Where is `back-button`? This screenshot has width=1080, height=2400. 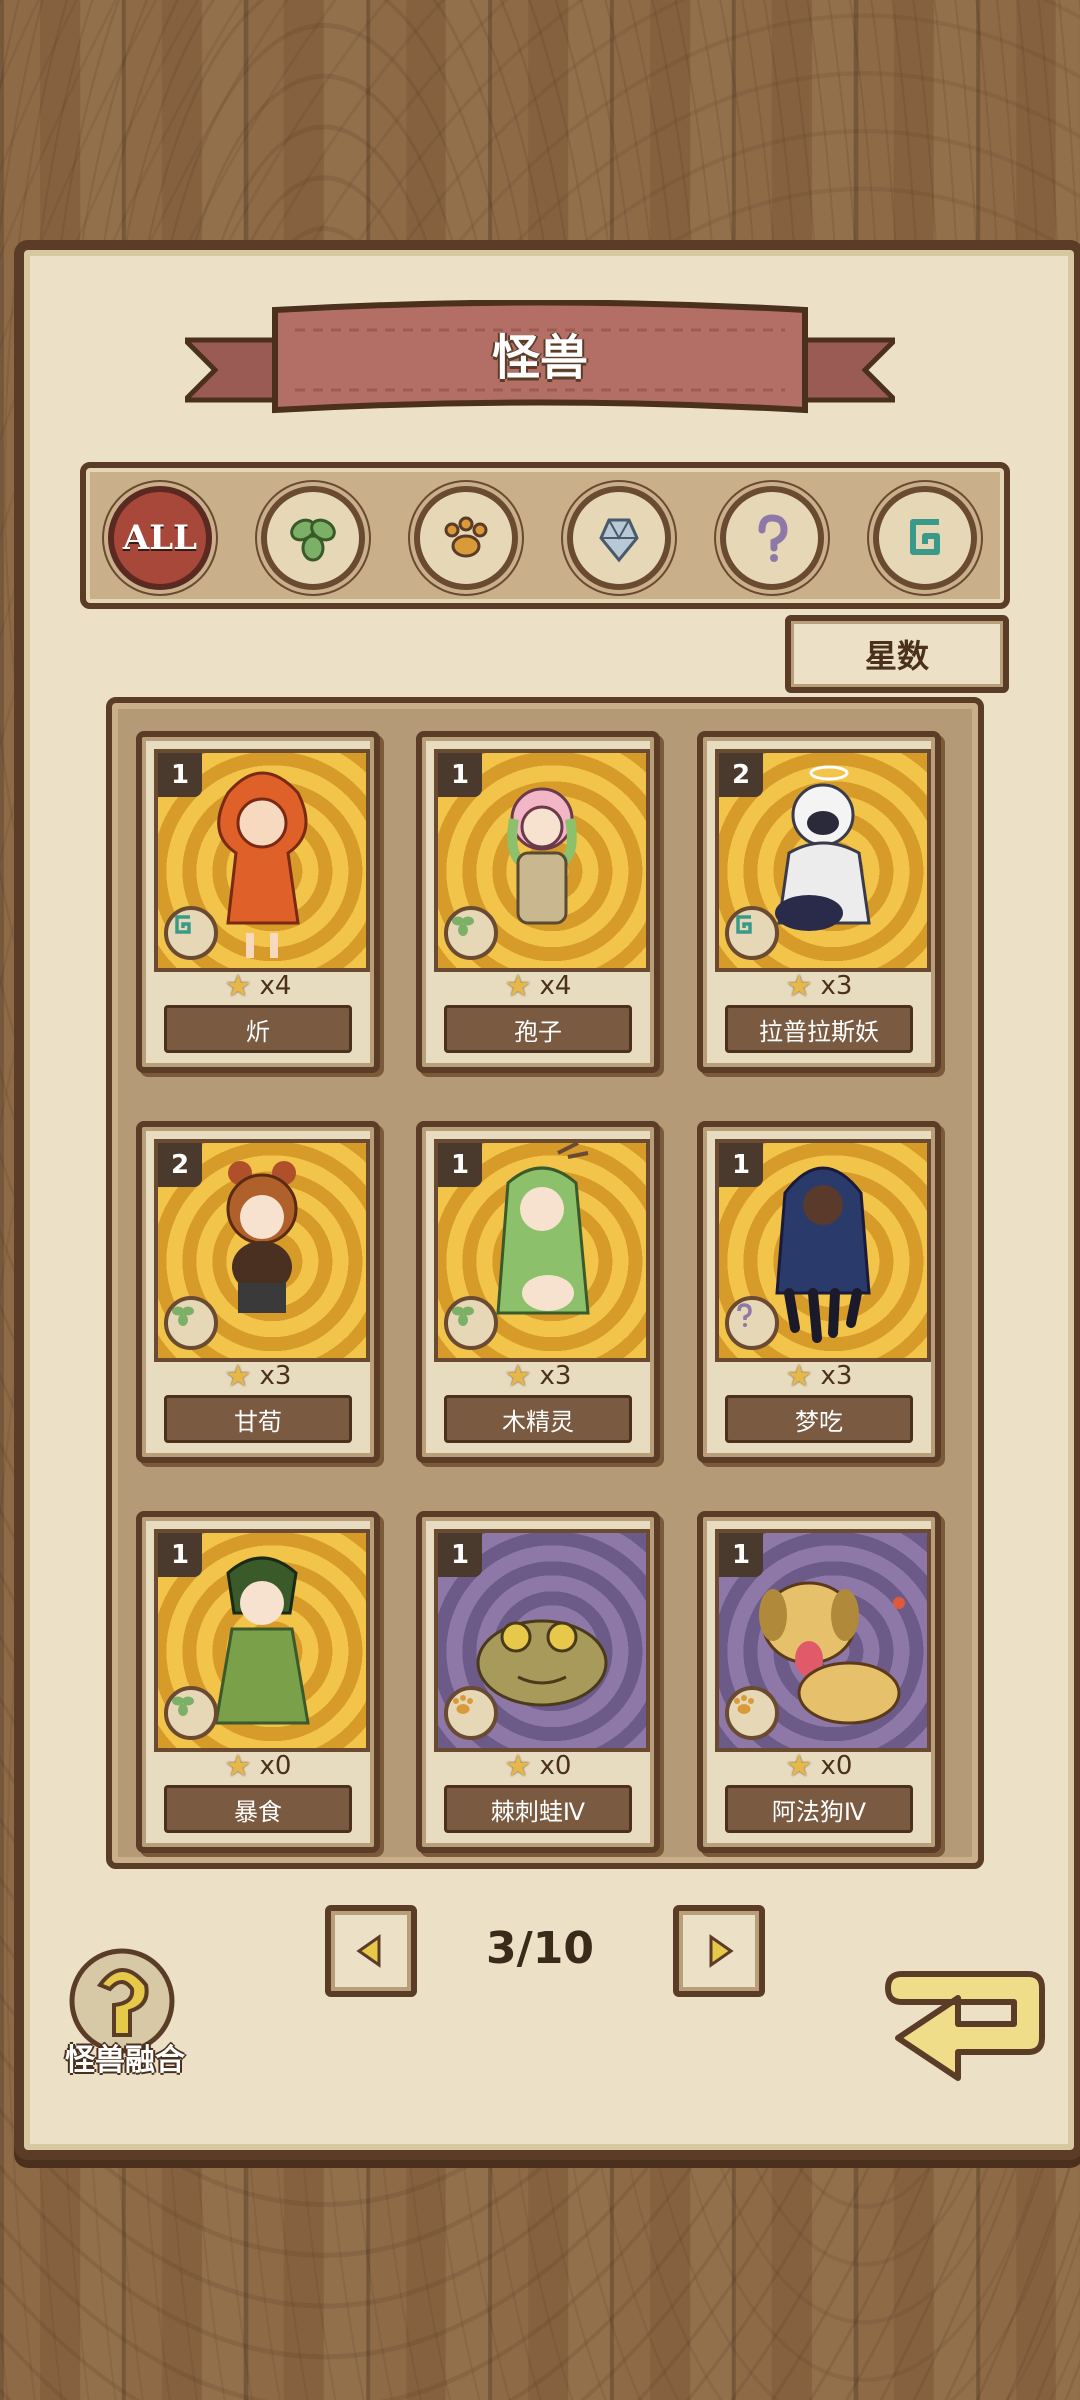
back-button is located at coordinates (963, 2043).